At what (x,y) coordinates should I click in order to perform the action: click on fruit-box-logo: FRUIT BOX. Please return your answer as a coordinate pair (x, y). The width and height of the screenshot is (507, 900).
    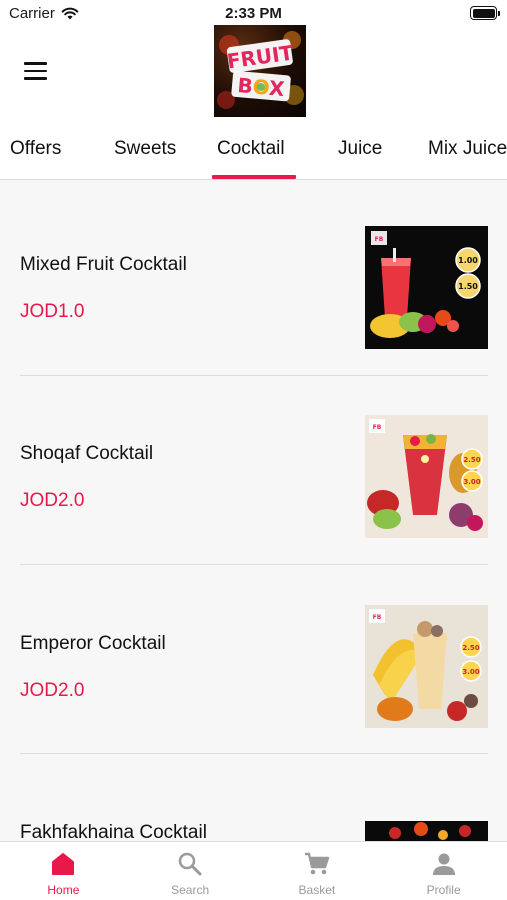
    Looking at the image, I should click on (260, 71).